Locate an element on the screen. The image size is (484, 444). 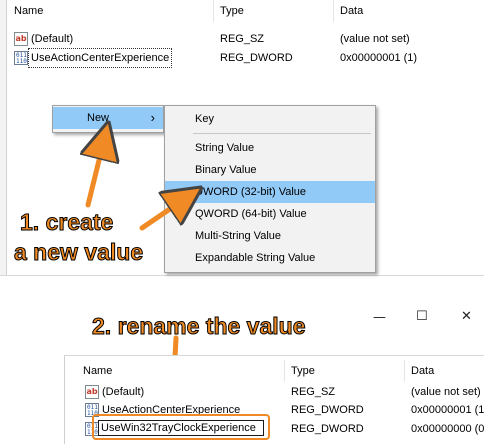
maximize-icon: ☐ is located at coordinates (422, 316).